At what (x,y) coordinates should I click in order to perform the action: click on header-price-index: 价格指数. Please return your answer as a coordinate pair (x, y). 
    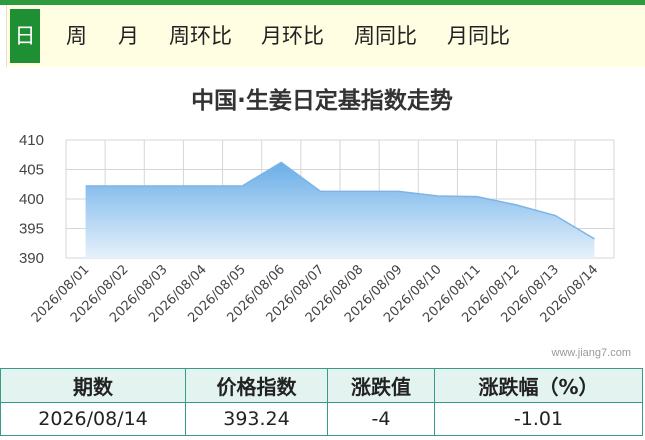
    Looking at the image, I should click on (256, 385).